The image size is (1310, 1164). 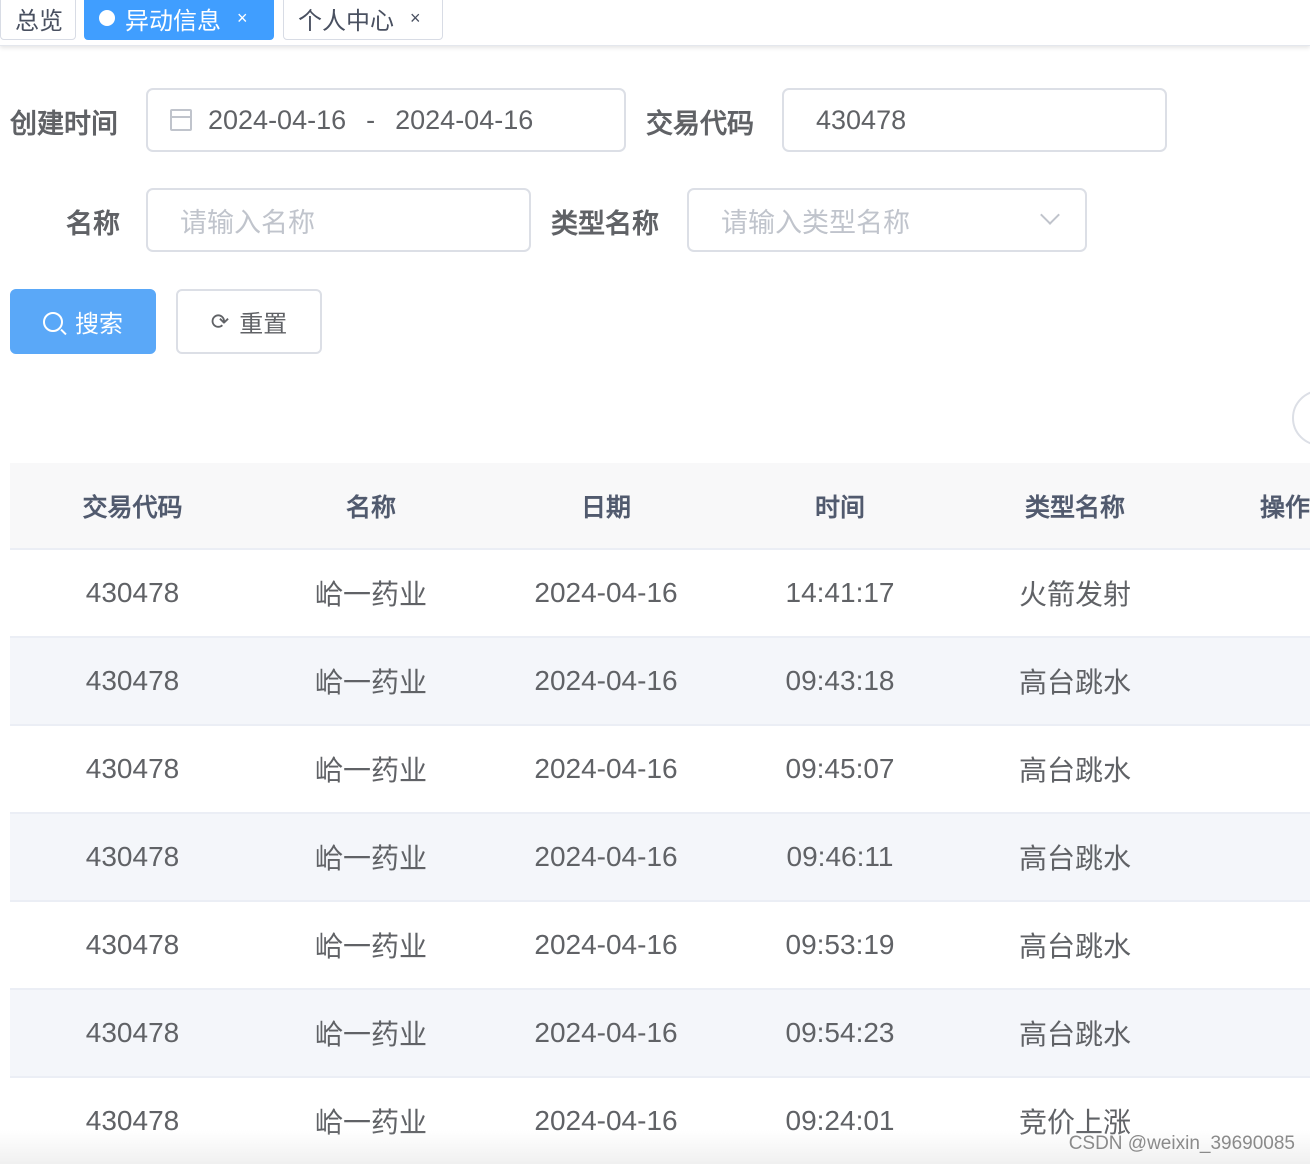 What do you see at coordinates (64, 124) in the screenshot?
I see `created-time-label: 创建时间` at bounding box center [64, 124].